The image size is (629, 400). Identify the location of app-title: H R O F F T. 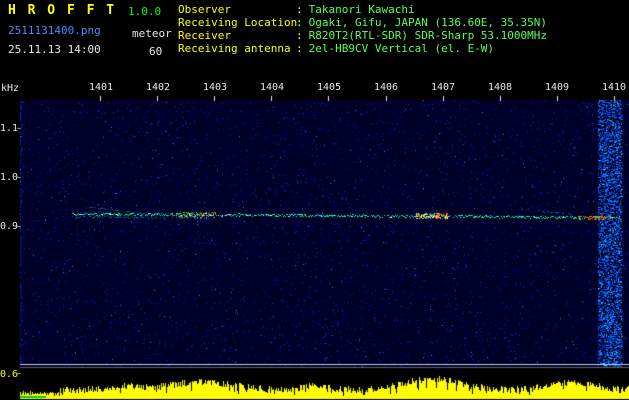
(62, 10).